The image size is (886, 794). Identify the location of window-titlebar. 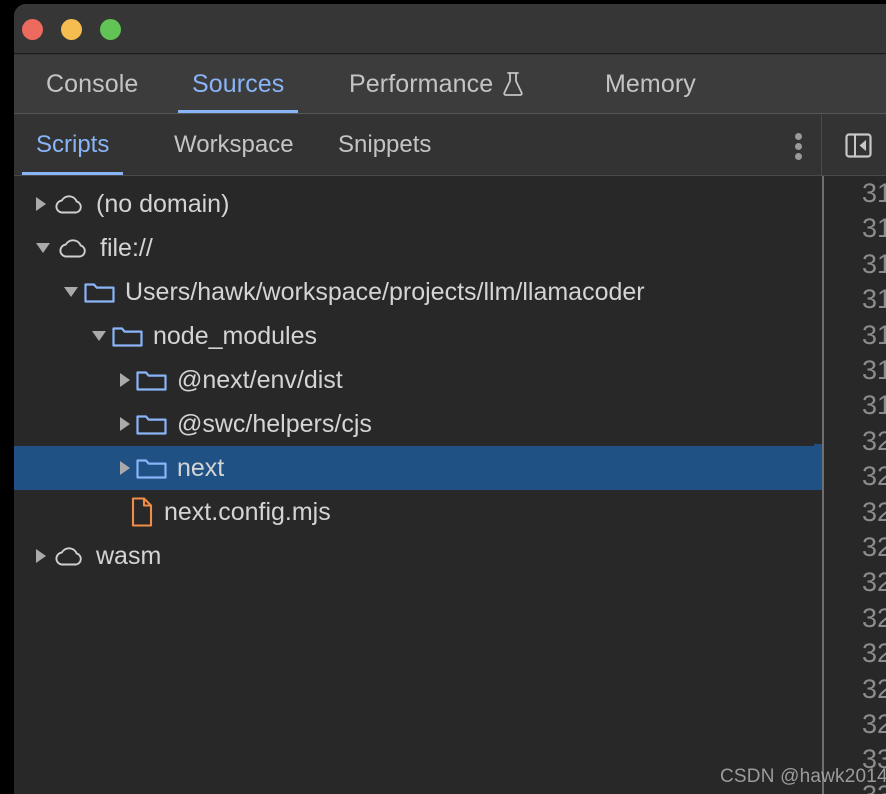
(450, 29).